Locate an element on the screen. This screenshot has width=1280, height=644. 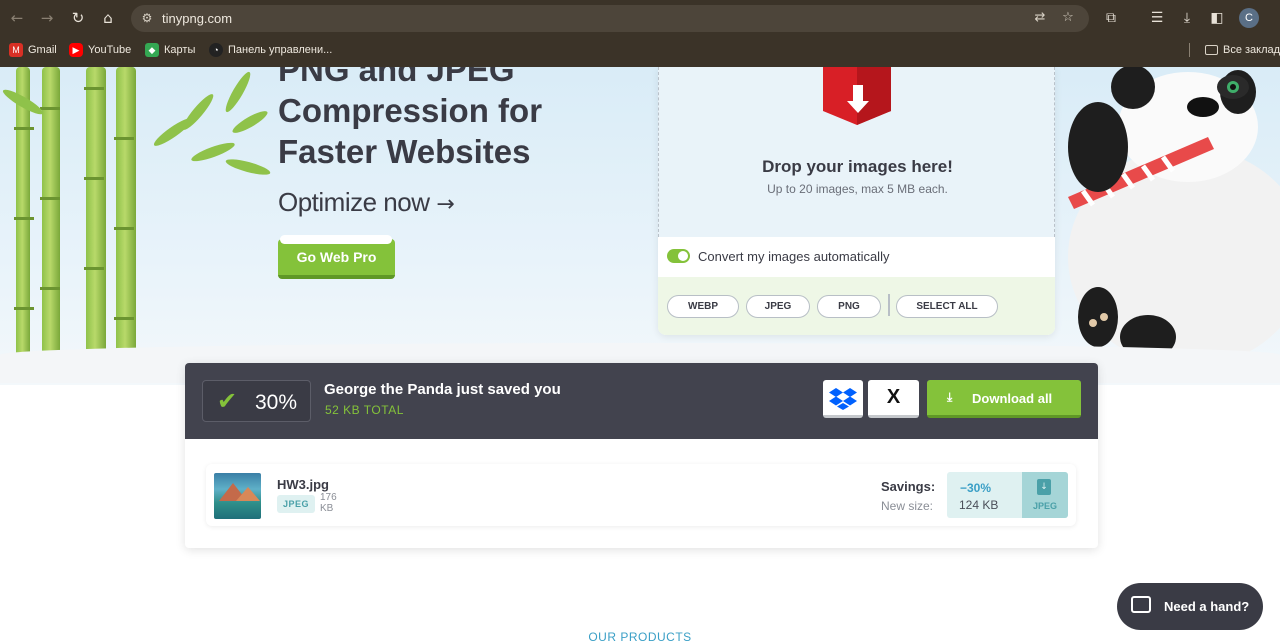
side-panel-icon: ◧ is located at coordinates (1217, 18).